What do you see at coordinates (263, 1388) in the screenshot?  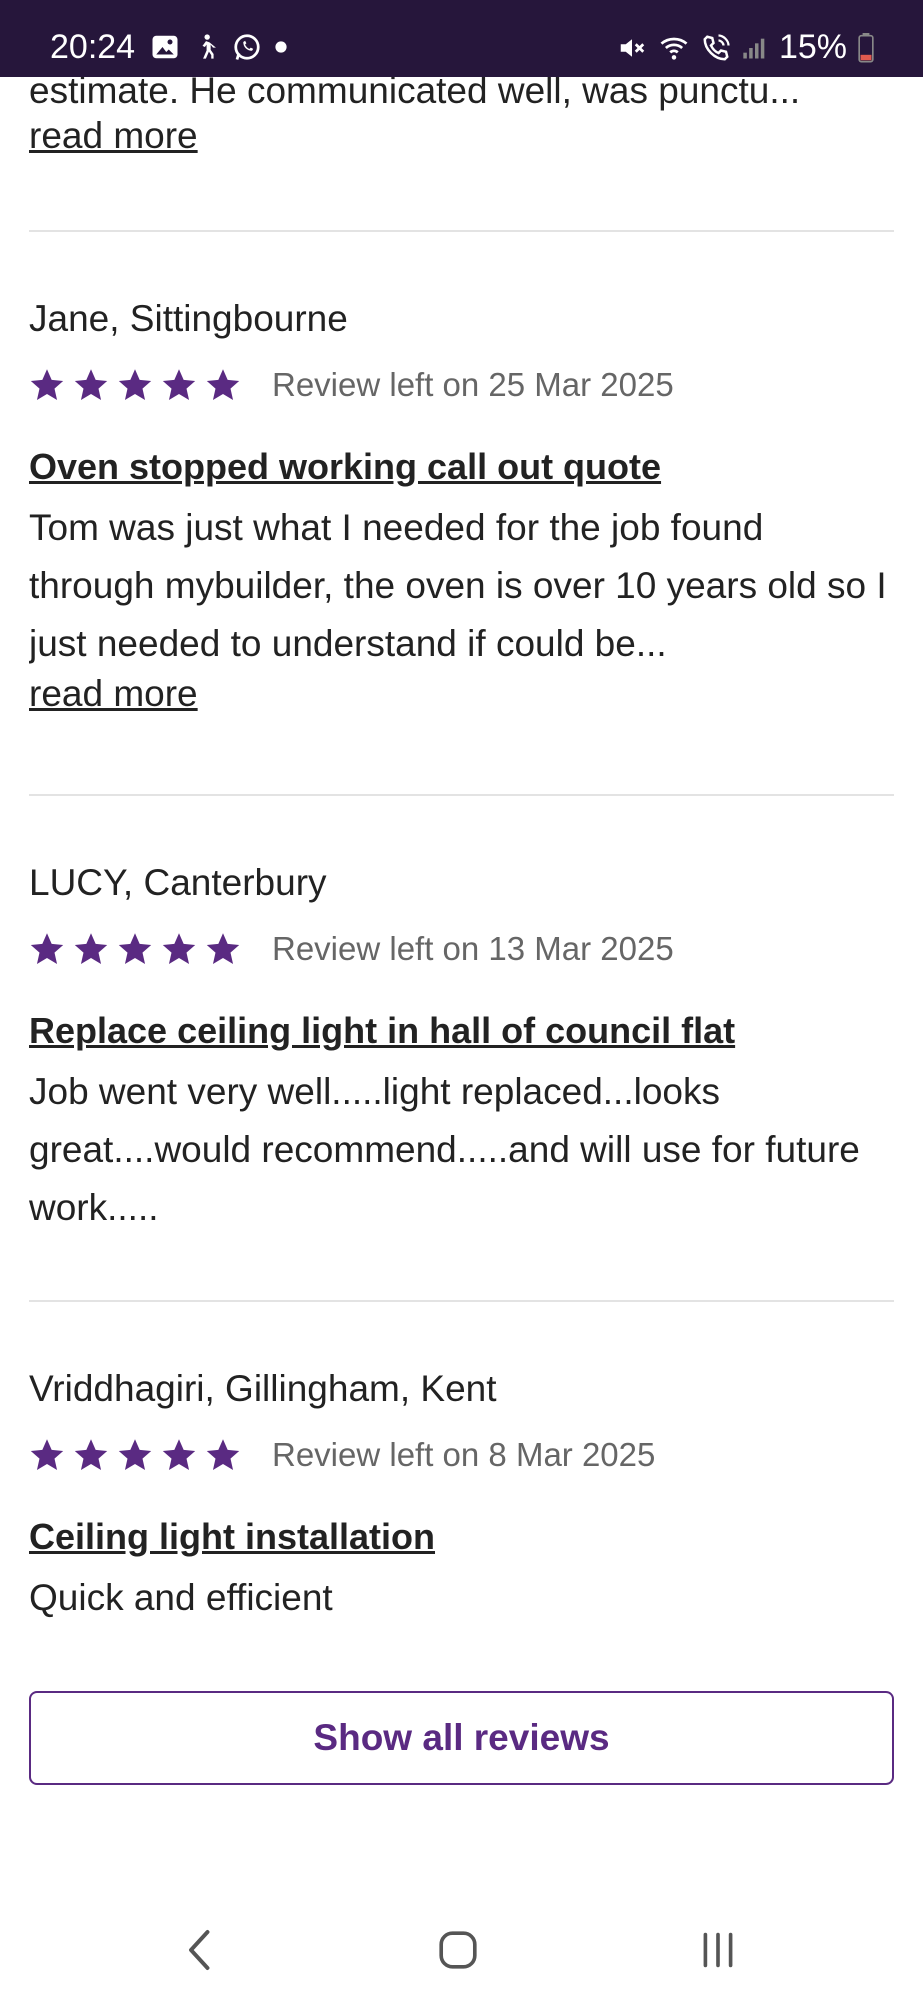 I see `reviewer-name: Vriddhagiri, Gillingham, Kent` at bounding box center [263, 1388].